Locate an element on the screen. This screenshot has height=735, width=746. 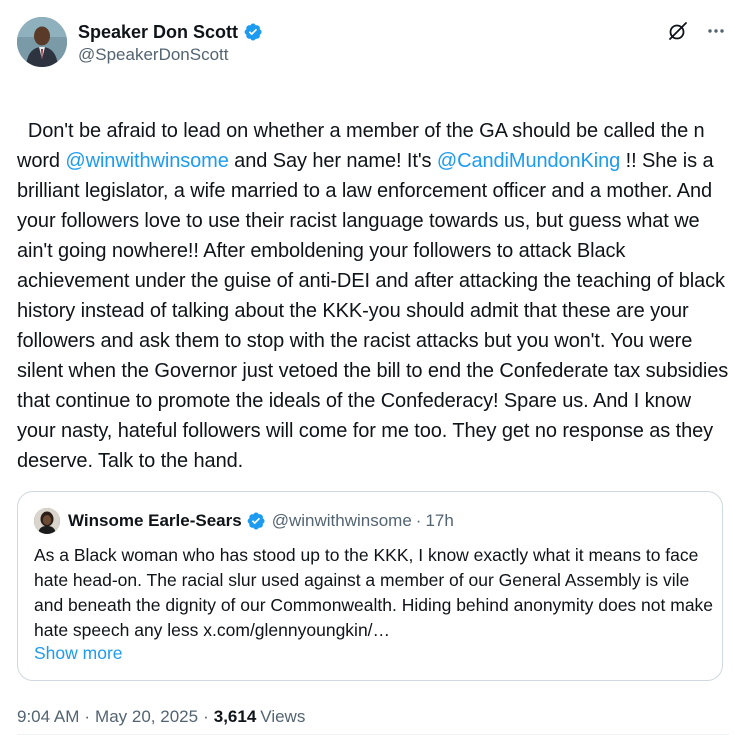
mention-link: @CandiMundonKing is located at coordinates (528, 161).